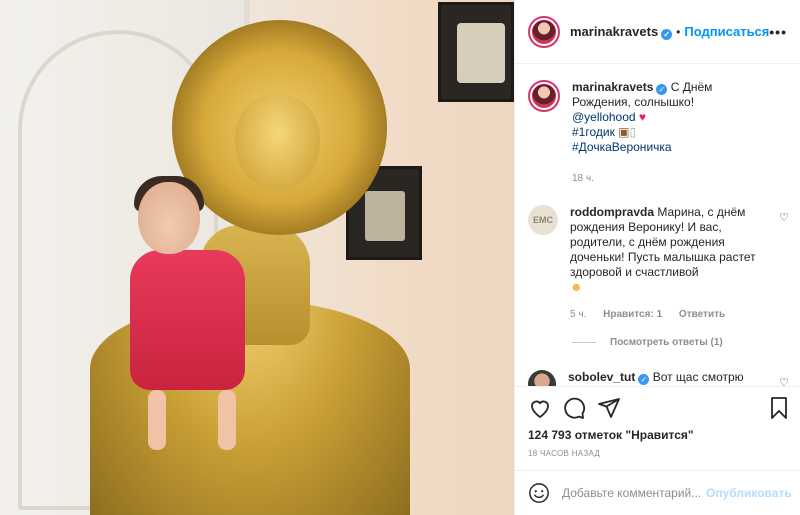  I want to click on commenter-username: roddompravda, so click(612, 212).